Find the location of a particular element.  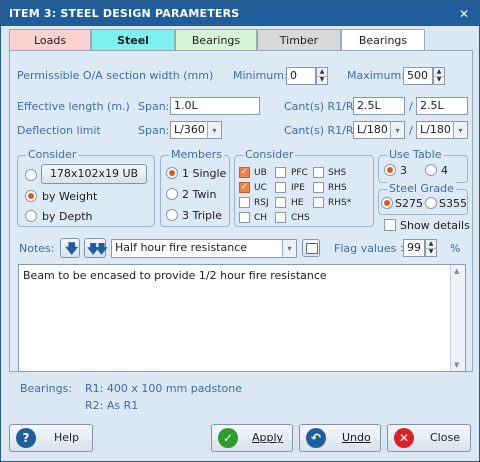

notes-edit-button is located at coordinates (311, 248).